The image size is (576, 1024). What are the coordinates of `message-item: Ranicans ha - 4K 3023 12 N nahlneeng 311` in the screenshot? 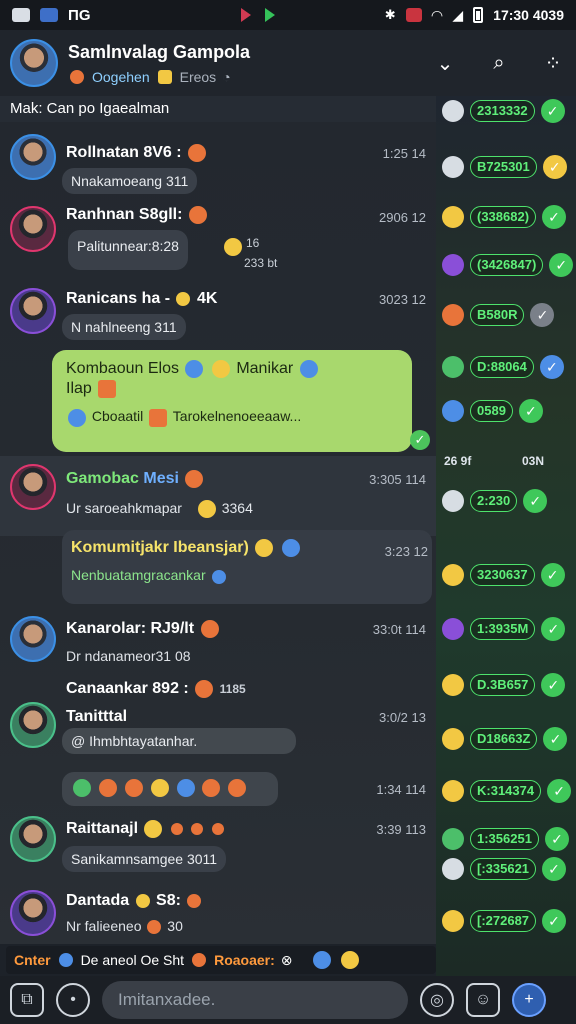 It's located at (218, 319).